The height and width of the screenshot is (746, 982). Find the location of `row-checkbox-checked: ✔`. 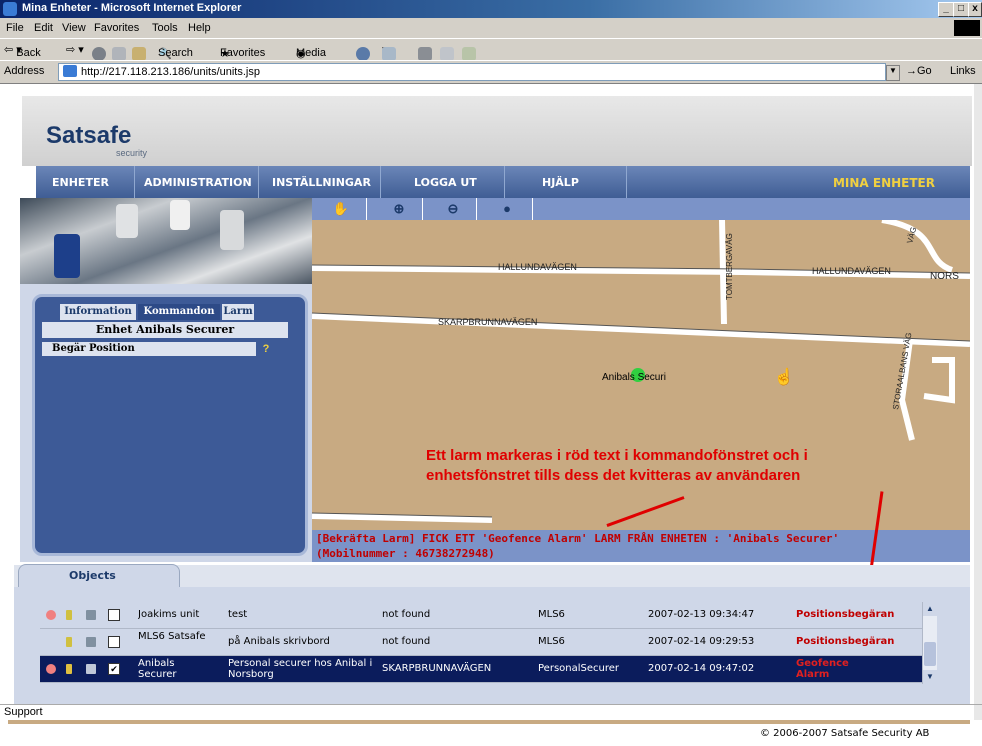

row-checkbox-checked: ✔ is located at coordinates (114, 669).